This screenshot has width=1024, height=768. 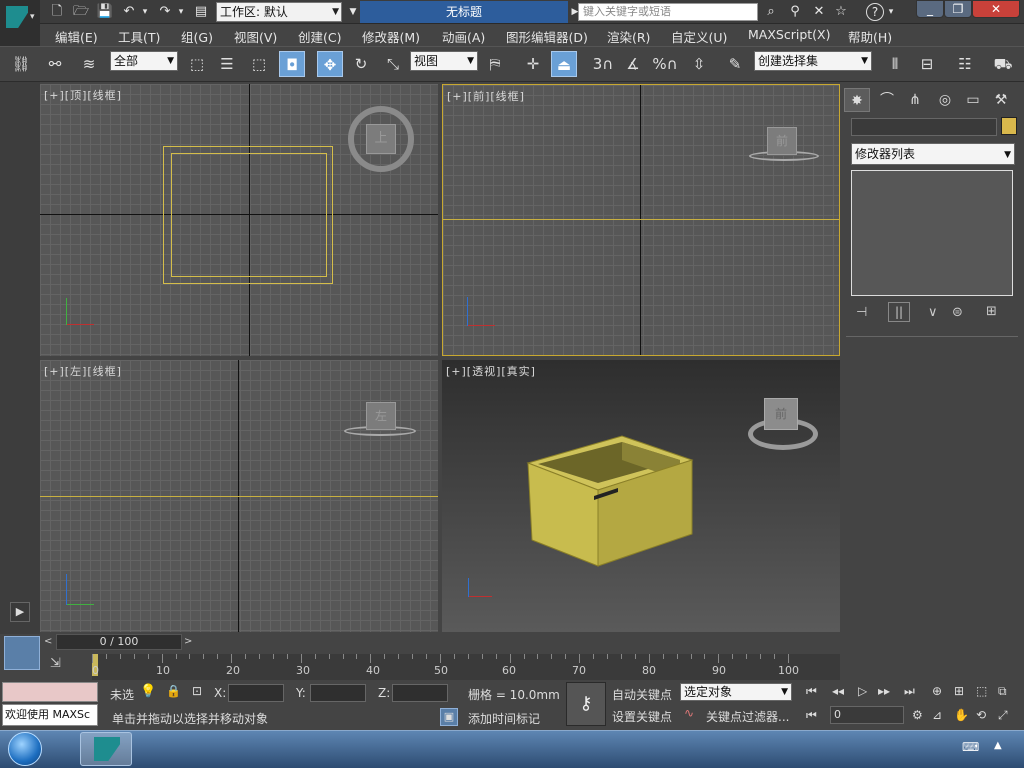 I want to click on show-end-result-icon: ||, so click(x=899, y=312).